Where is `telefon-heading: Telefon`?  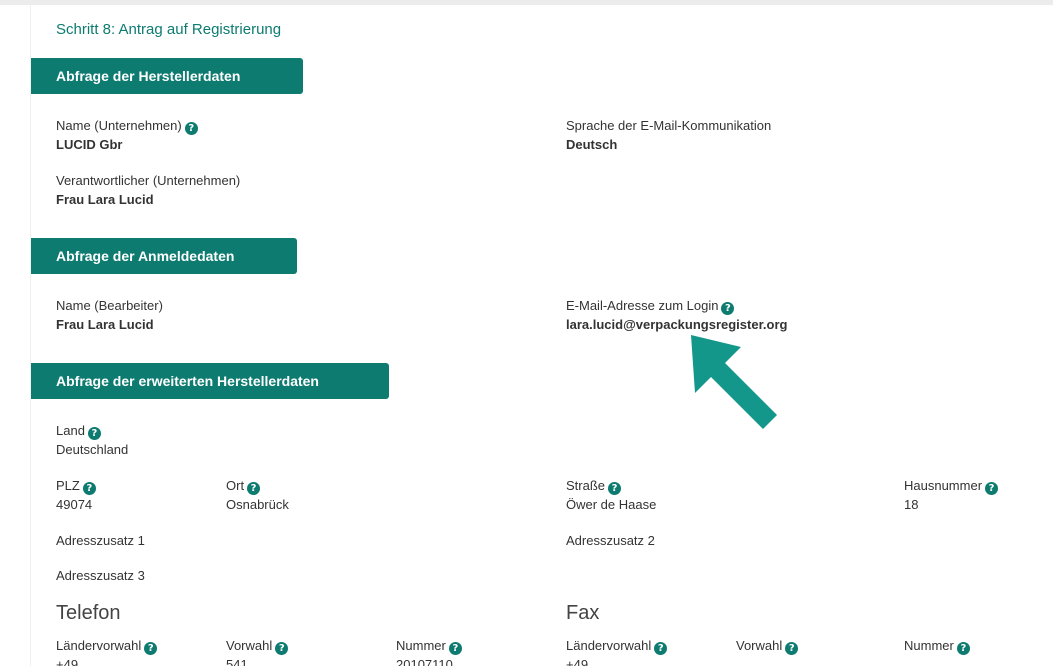
telefon-heading: Telefon is located at coordinates (88, 613).